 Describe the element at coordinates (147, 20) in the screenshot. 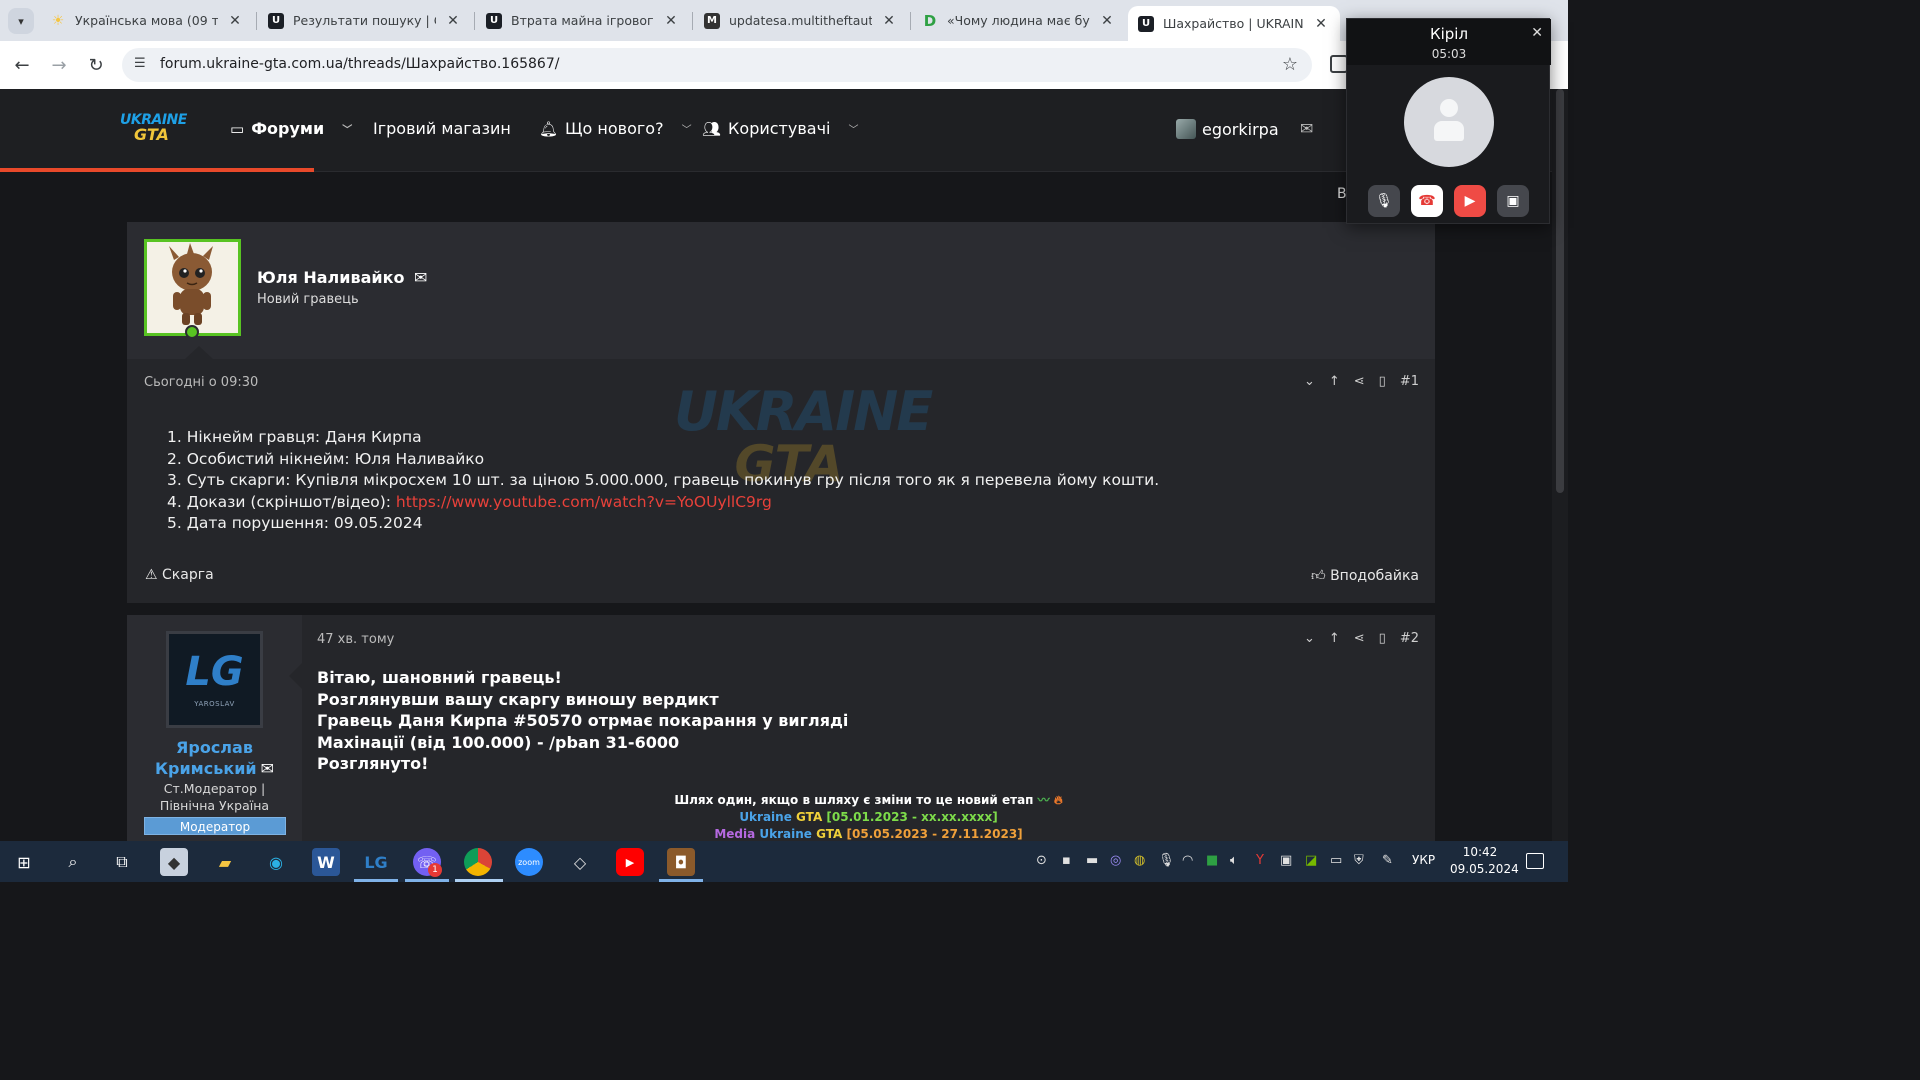

I see `tab-1: ☀ Українська мова (09 трав ✕` at that location.